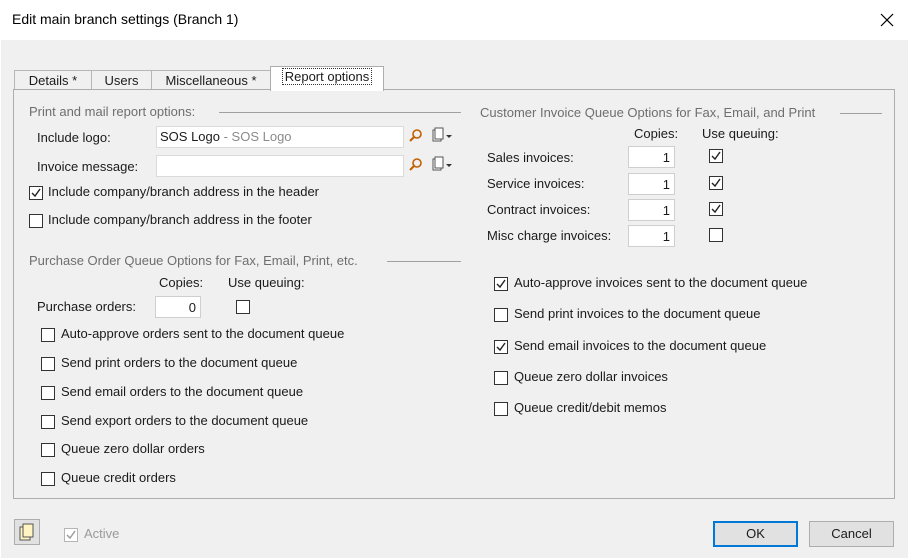  I want to click on include-logo-field: SOS Logo - SOS Logo, so click(280, 137).